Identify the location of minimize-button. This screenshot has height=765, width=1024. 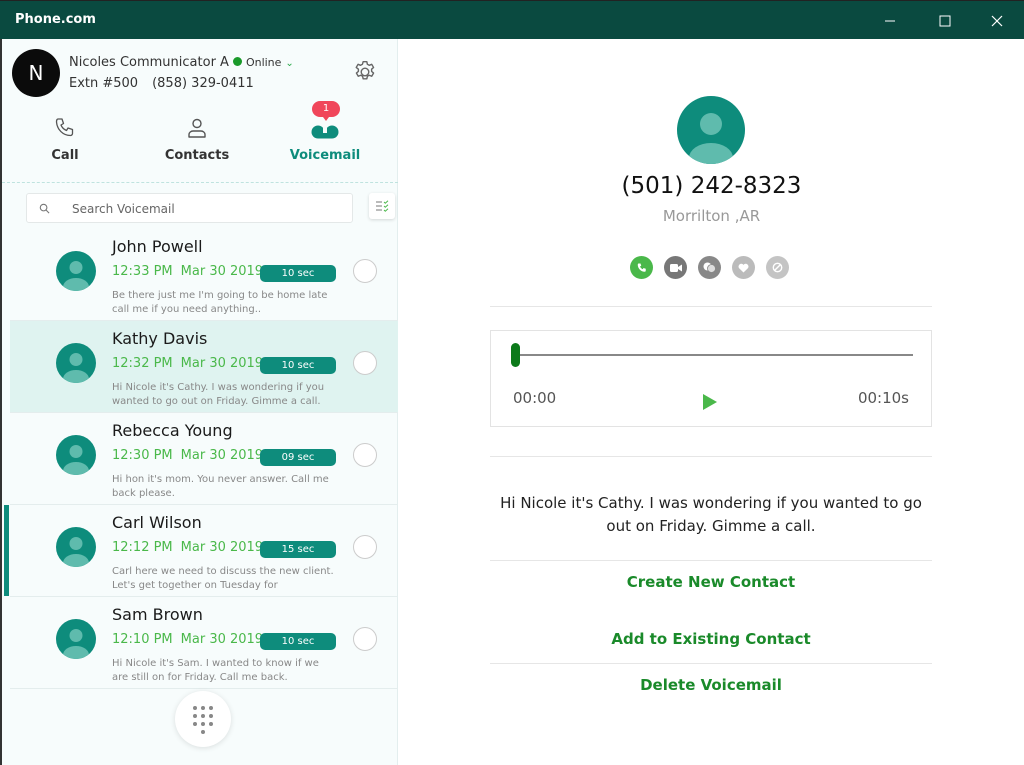
(890, 20).